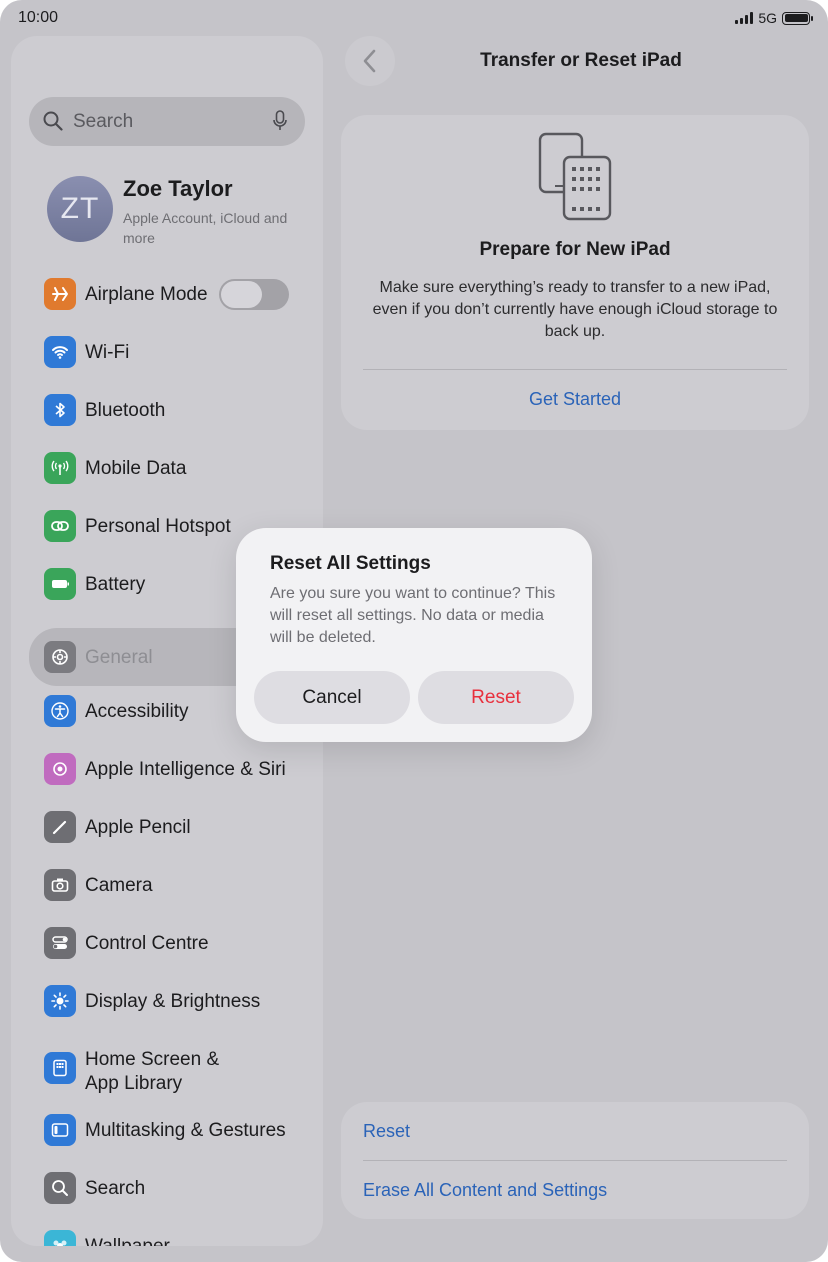  Describe the element at coordinates (496, 697) in the screenshot. I see `confirm-reset-button: Reset` at that location.